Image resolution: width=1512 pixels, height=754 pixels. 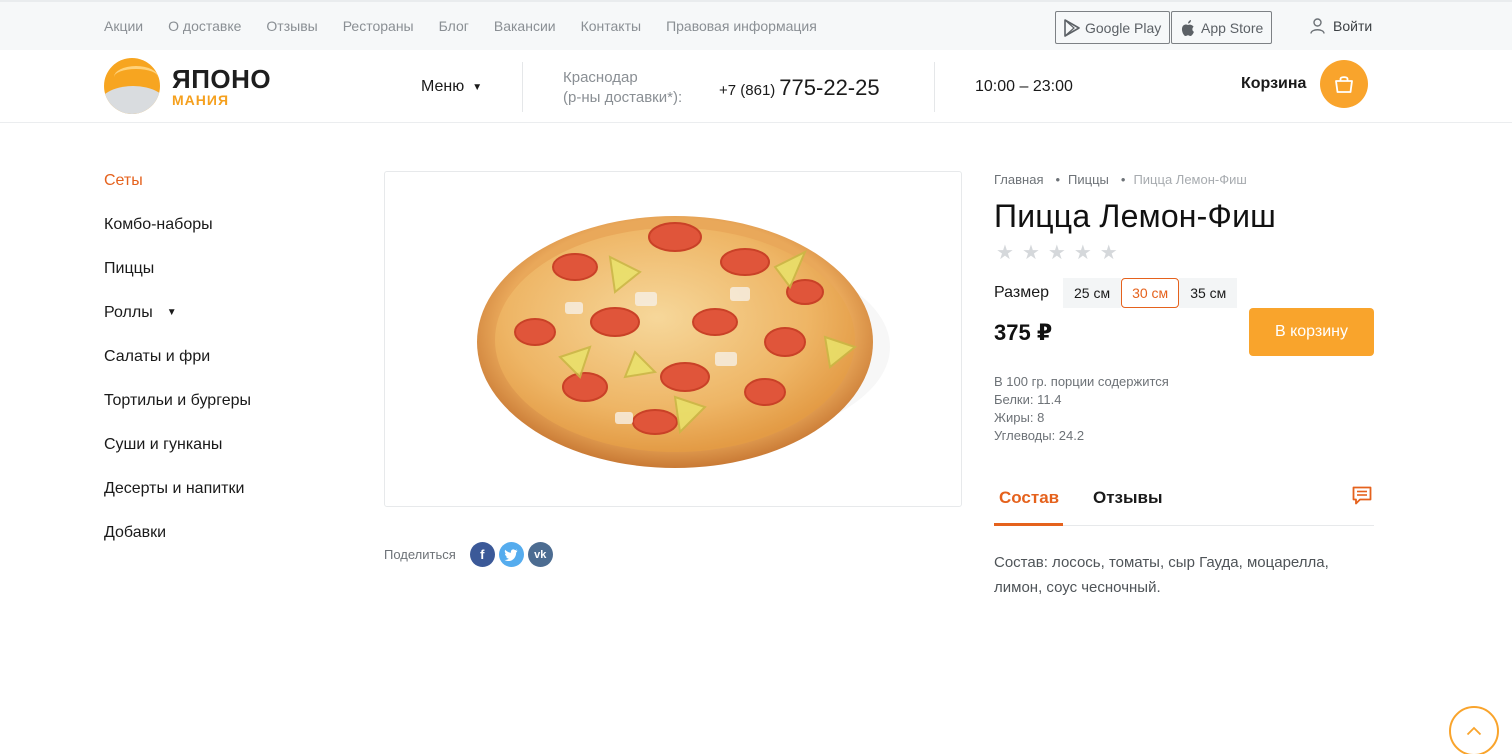 What do you see at coordinates (1088, 179) in the screenshot?
I see `breadcrumb-category: Пиццы` at bounding box center [1088, 179].